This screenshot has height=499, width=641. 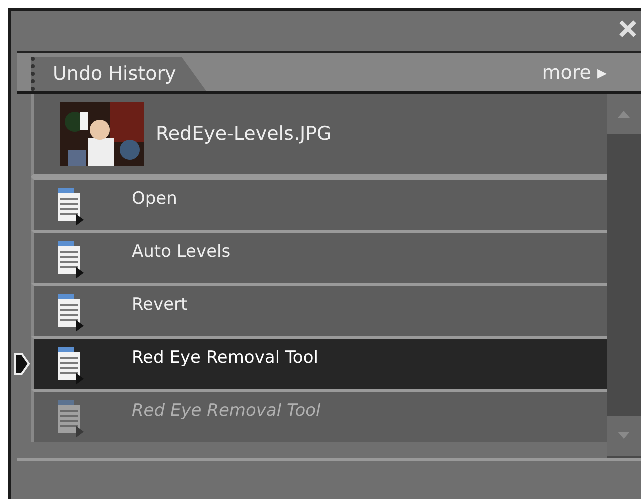 What do you see at coordinates (244, 134) in the screenshot?
I see `snapshot-name: RedEye-Levels.JPG` at bounding box center [244, 134].